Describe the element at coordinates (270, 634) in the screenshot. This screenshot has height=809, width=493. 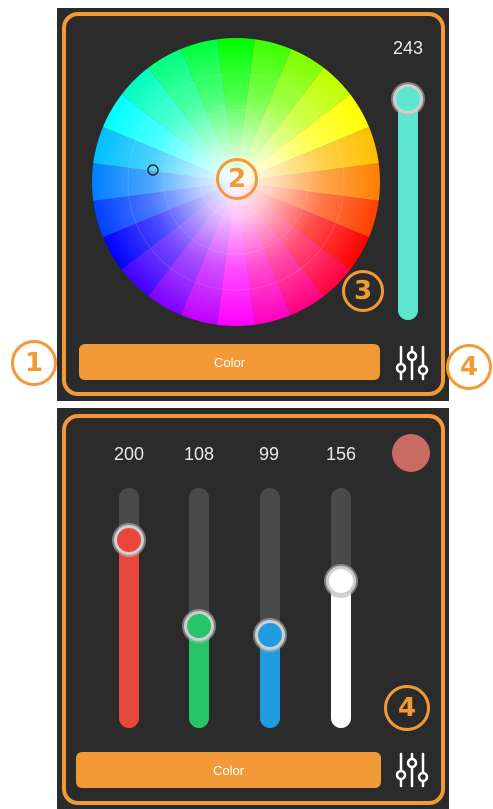
I see `blue-slider-knob` at that location.